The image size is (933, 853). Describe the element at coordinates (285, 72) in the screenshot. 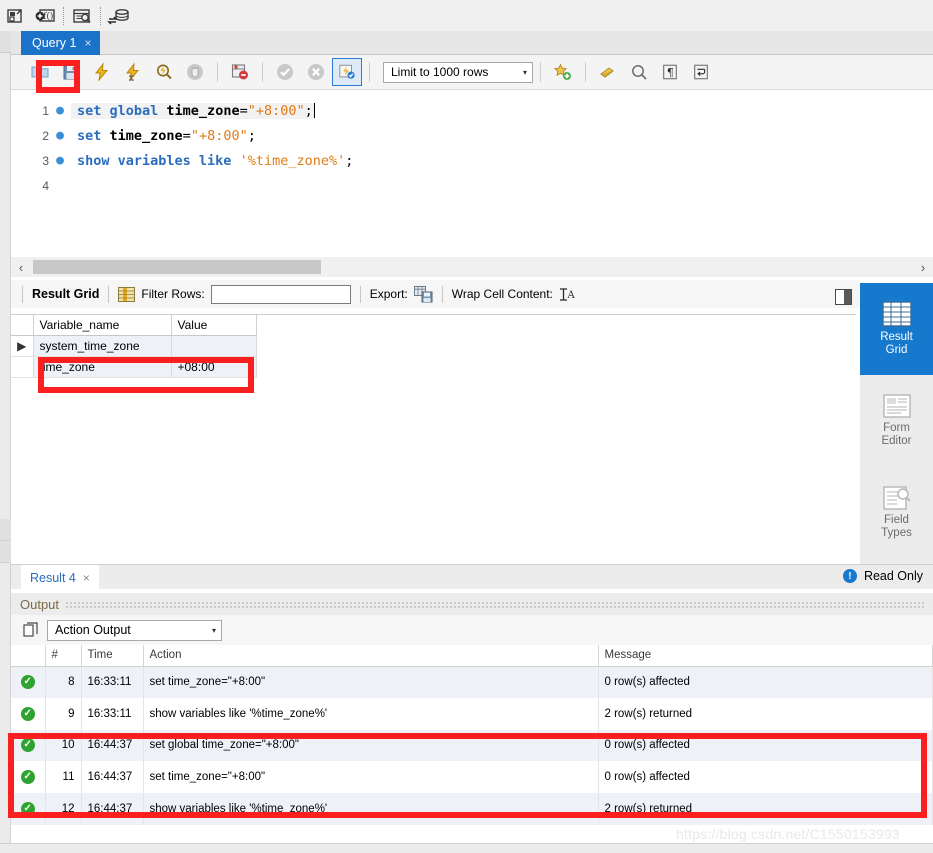

I see `commit-icon` at that location.